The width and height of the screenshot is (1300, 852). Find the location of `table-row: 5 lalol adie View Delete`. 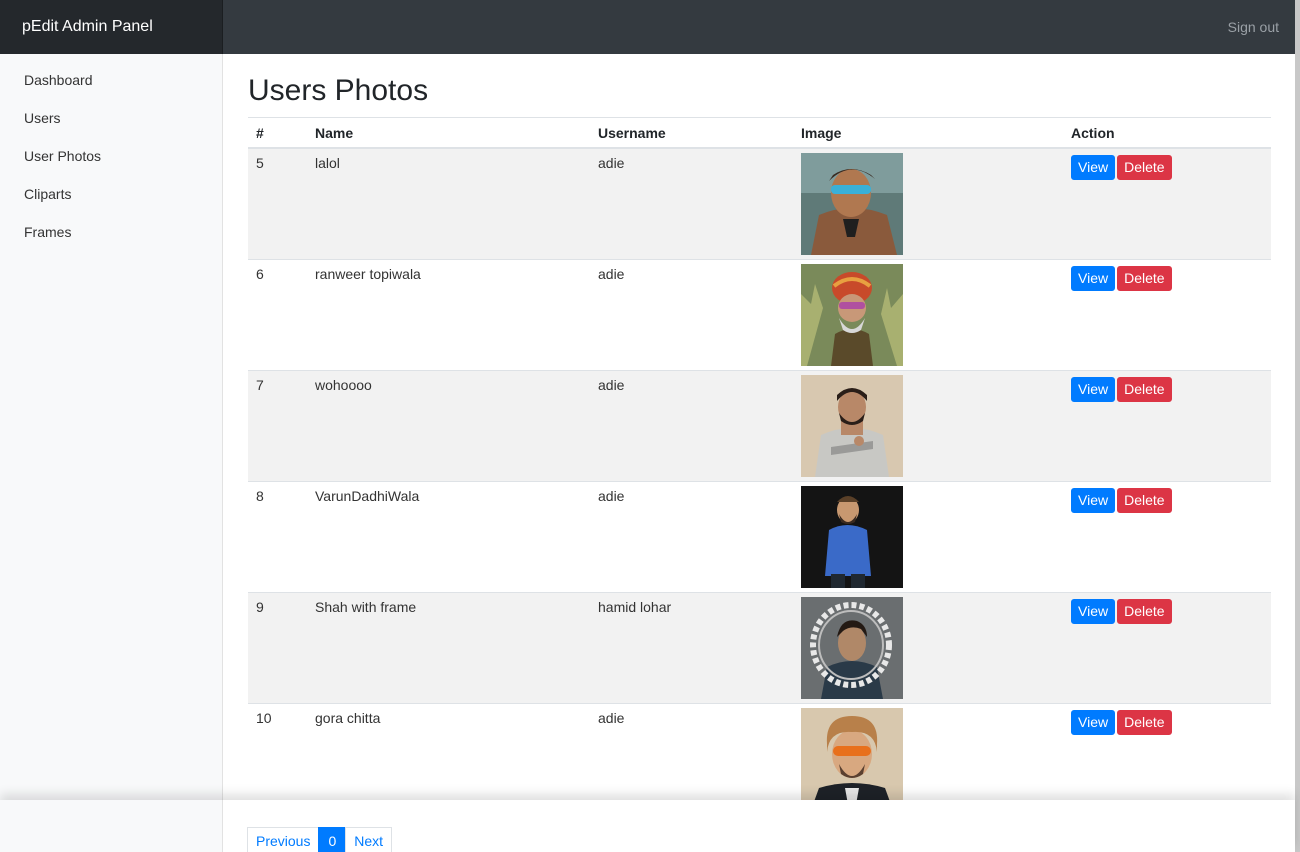

table-row: 5 lalol adie View Delete is located at coordinates (759, 203).